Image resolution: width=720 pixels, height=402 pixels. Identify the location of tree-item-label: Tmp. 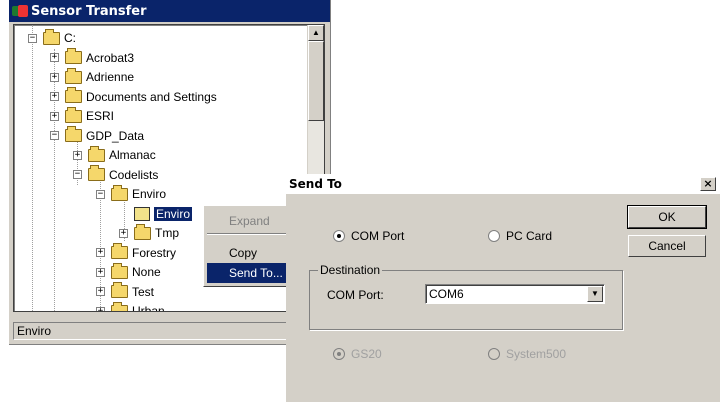
(167, 233).